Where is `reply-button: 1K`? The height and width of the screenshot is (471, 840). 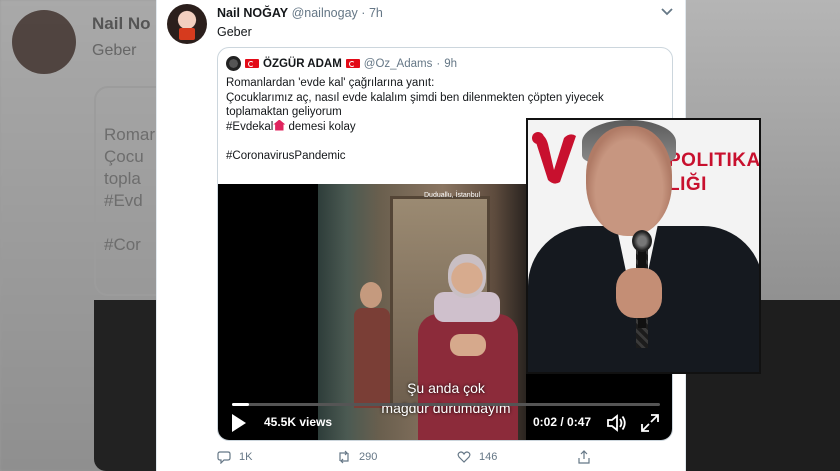
reply-button: 1K is located at coordinates (234, 457).